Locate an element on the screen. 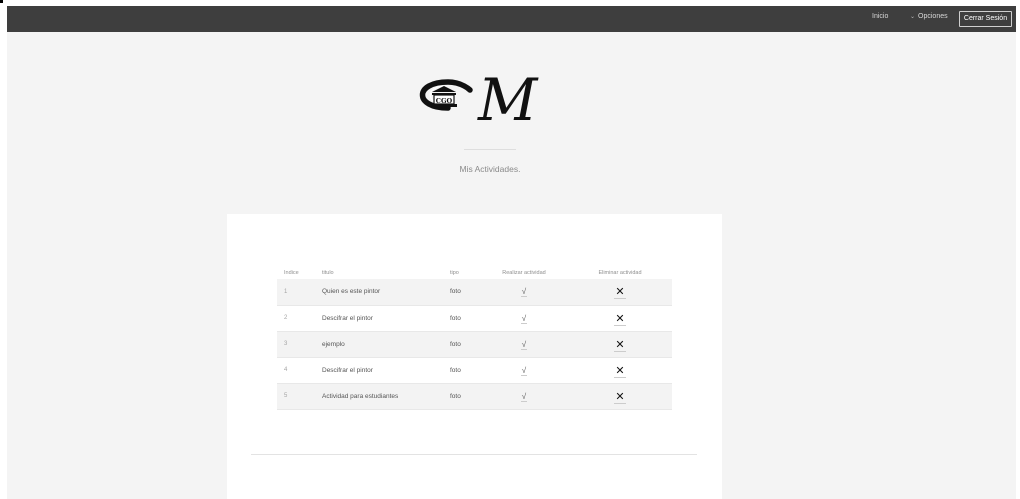 This screenshot has width=1020, height=499. logo: CGO M is located at coordinates (479, 98).